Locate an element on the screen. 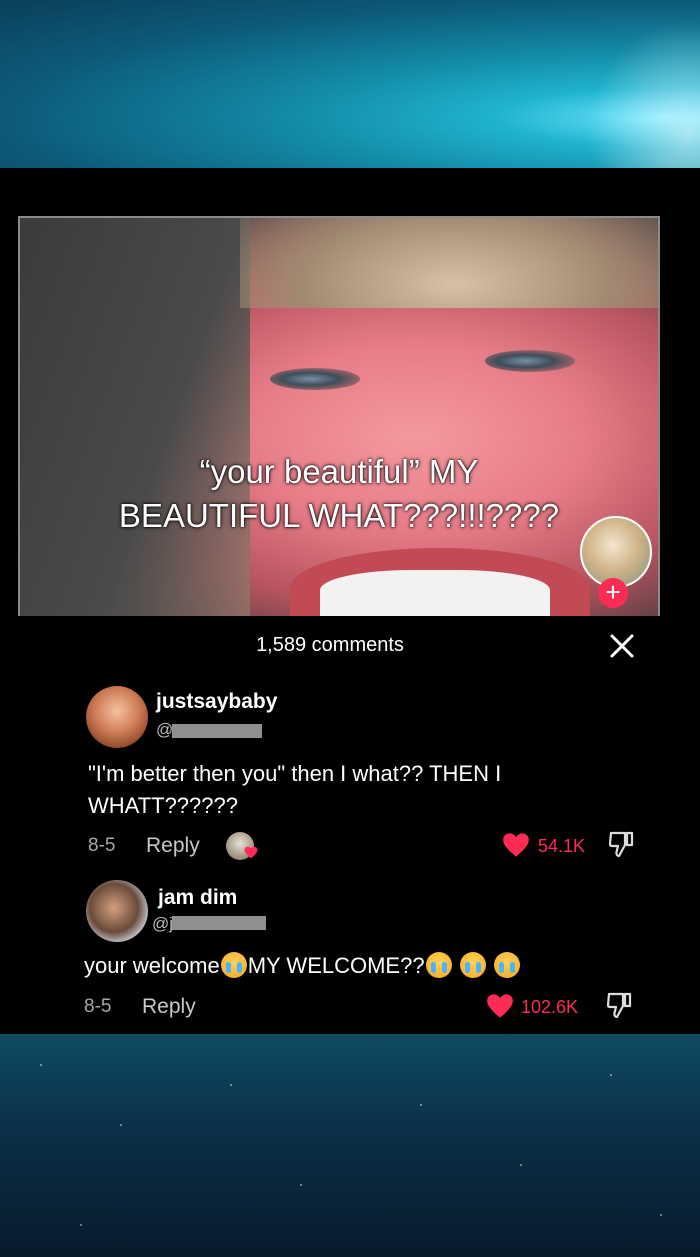  comment-username: jam dim is located at coordinates (197, 898).